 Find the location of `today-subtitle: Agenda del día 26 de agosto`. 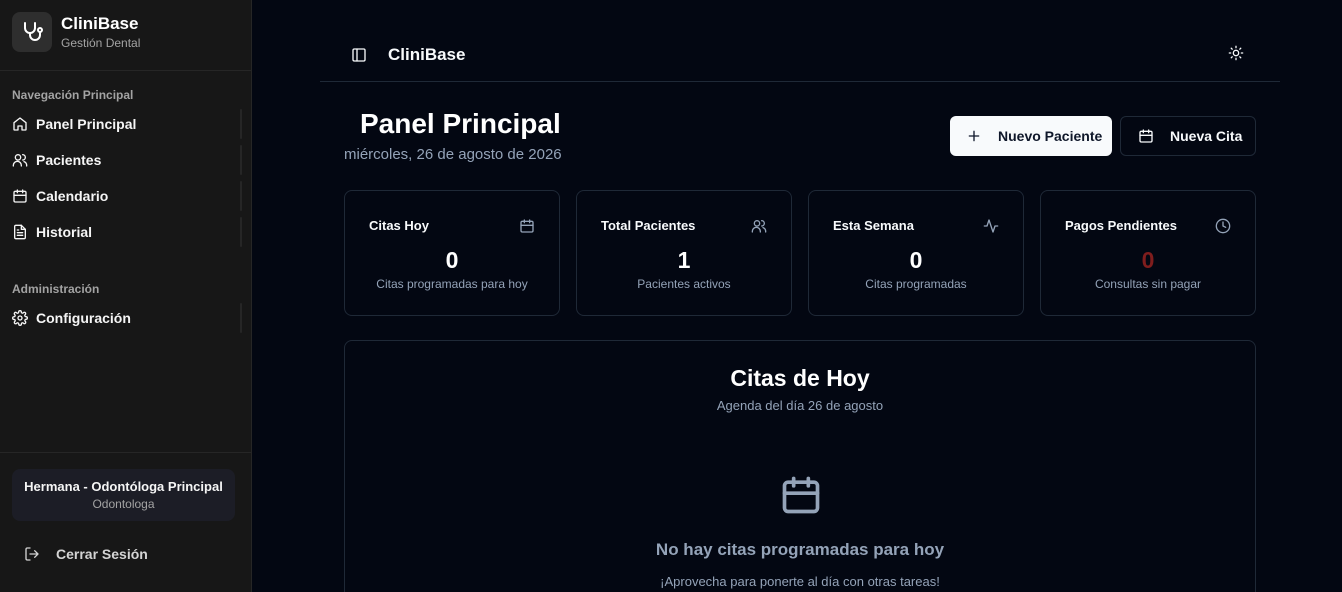

today-subtitle: Agenda del día 26 de agosto is located at coordinates (800, 405).